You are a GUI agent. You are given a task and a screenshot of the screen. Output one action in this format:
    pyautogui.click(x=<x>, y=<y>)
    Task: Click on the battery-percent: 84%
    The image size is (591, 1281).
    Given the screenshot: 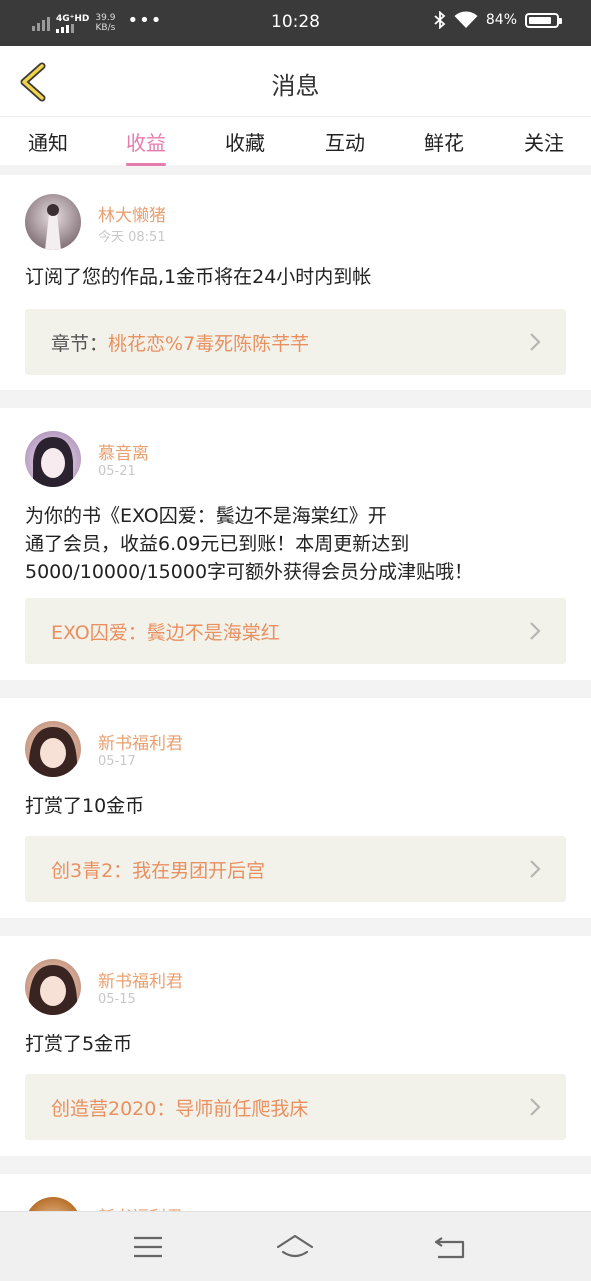 What is the action you would take?
    pyautogui.click(x=501, y=20)
    